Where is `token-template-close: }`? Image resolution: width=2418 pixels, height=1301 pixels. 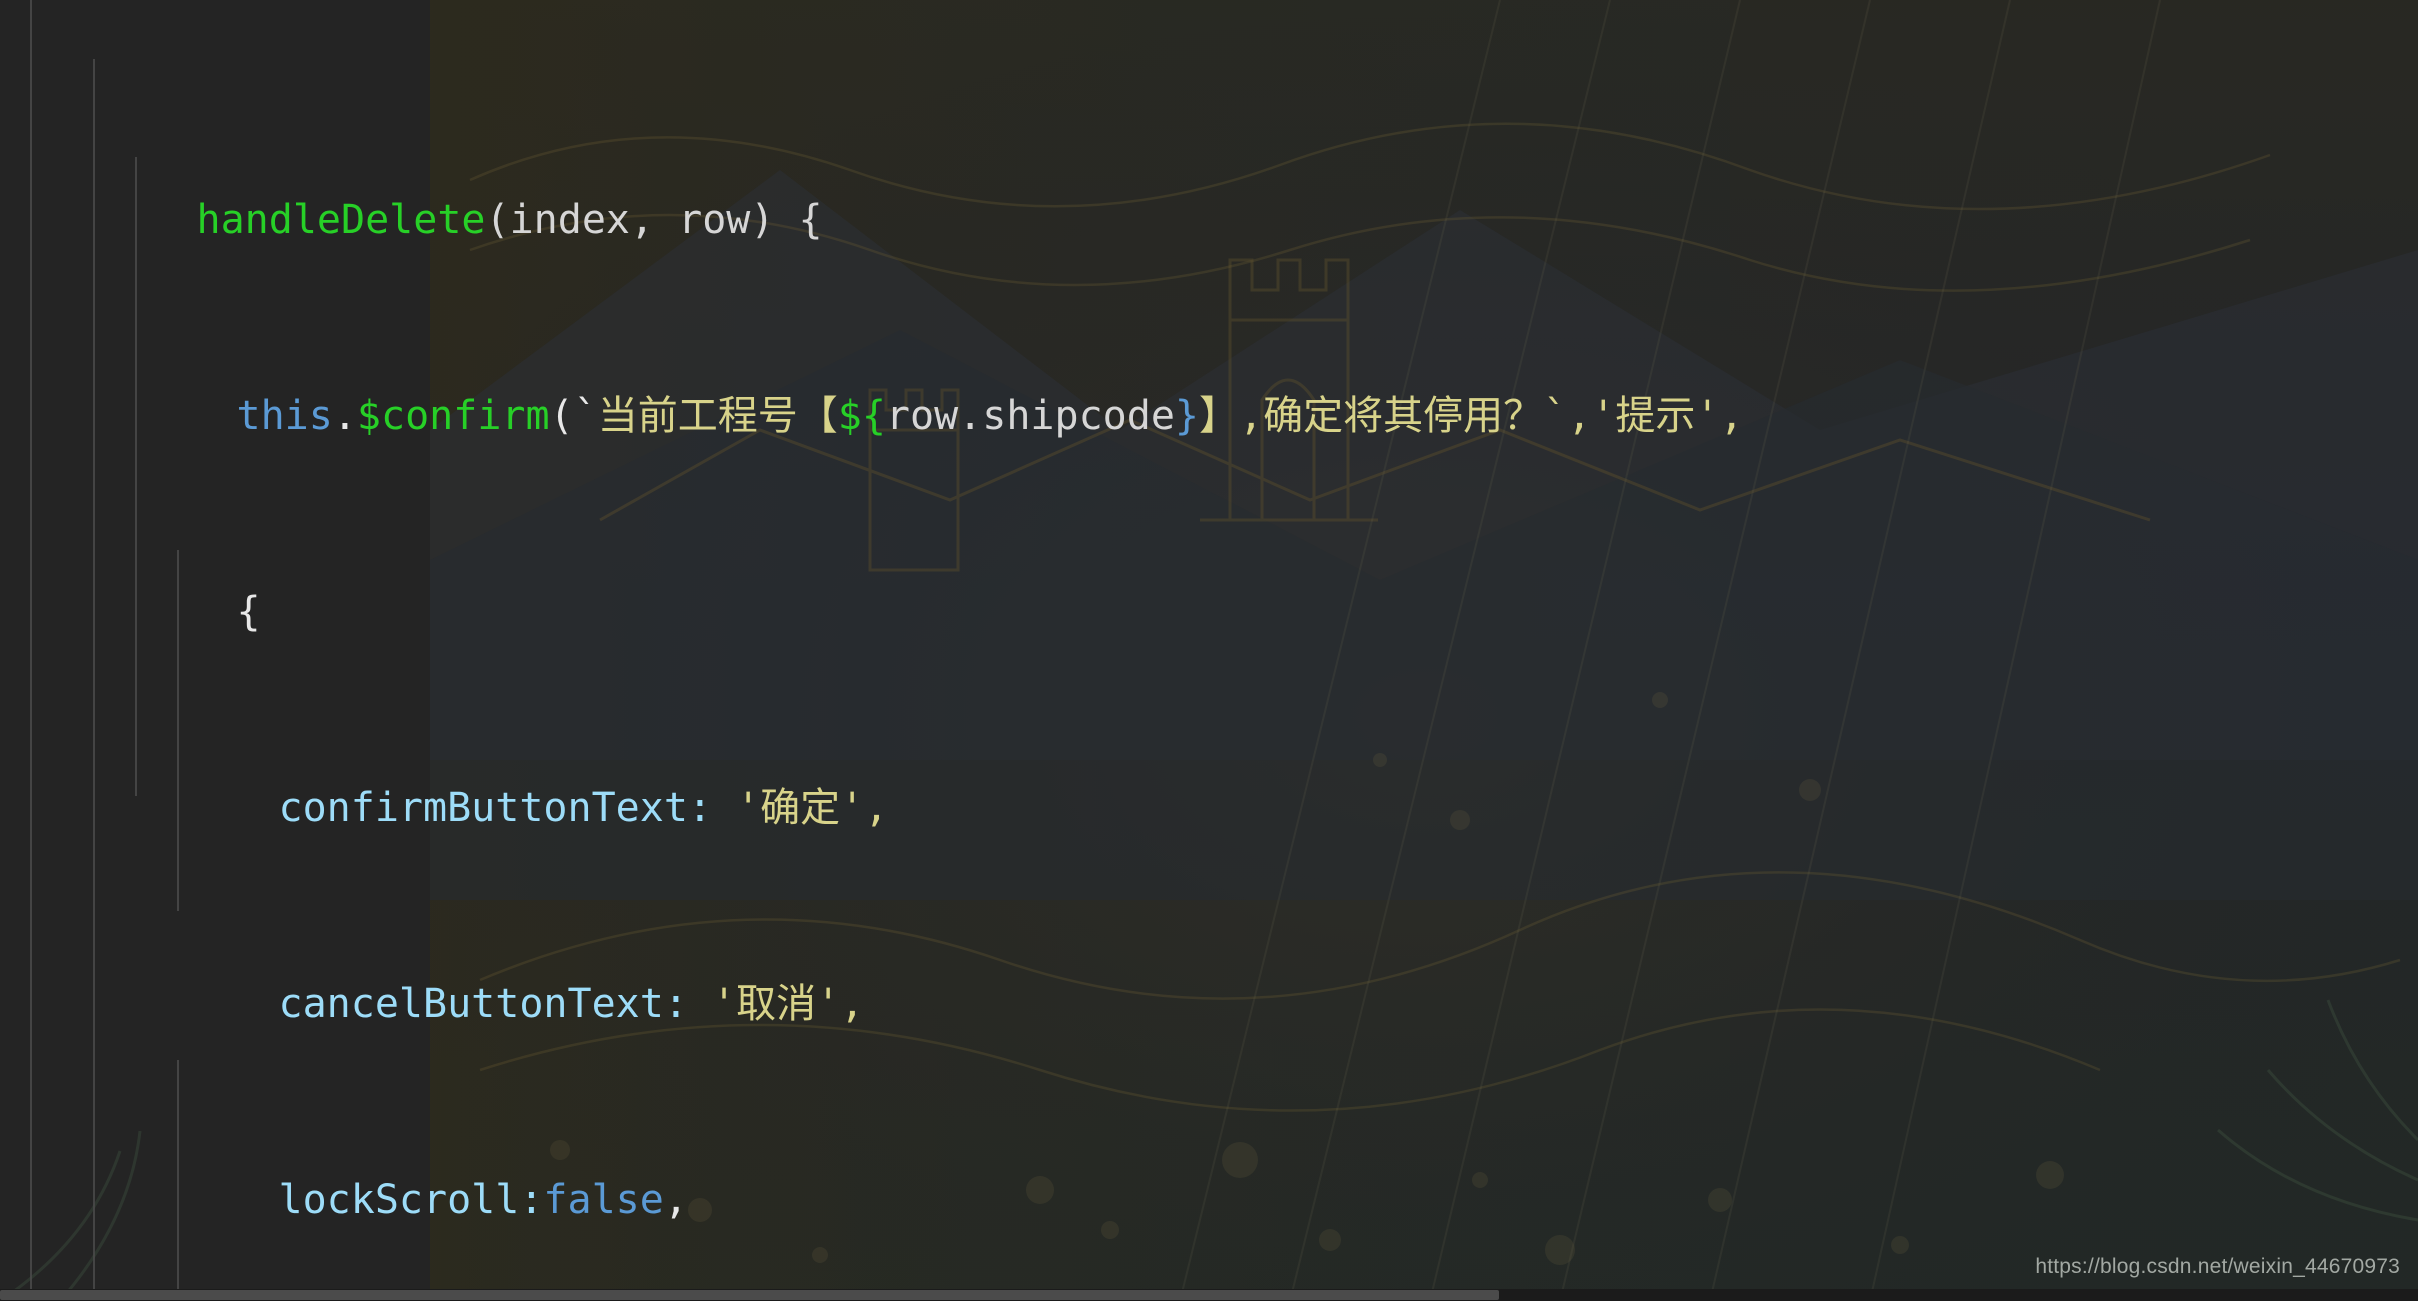 token-template-close: } is located at coordinates (1186, 416).